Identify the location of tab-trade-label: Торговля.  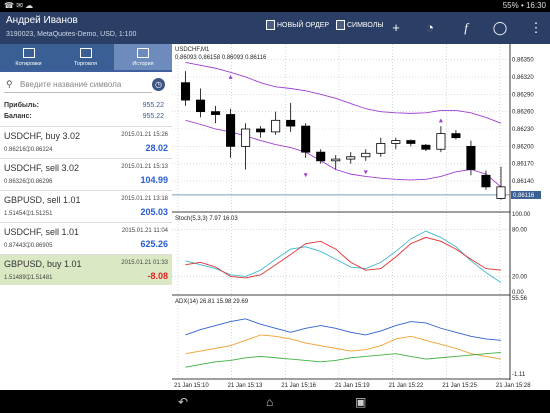
(85, 64).